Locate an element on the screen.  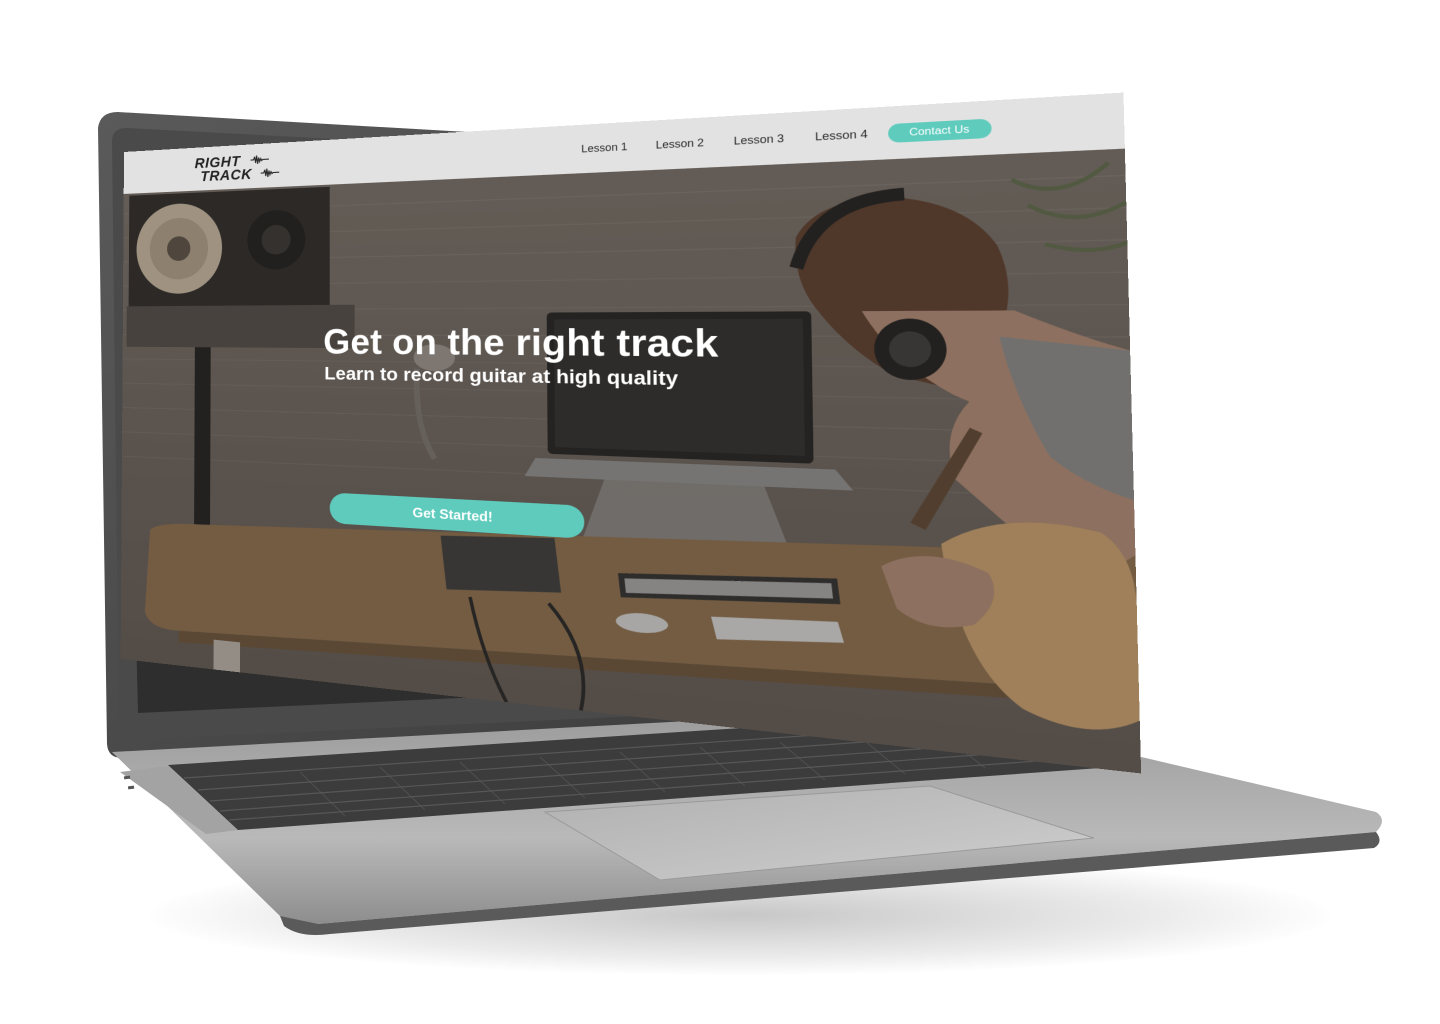
contact-us-button: Contact Us is located at coordinates (939, 130).